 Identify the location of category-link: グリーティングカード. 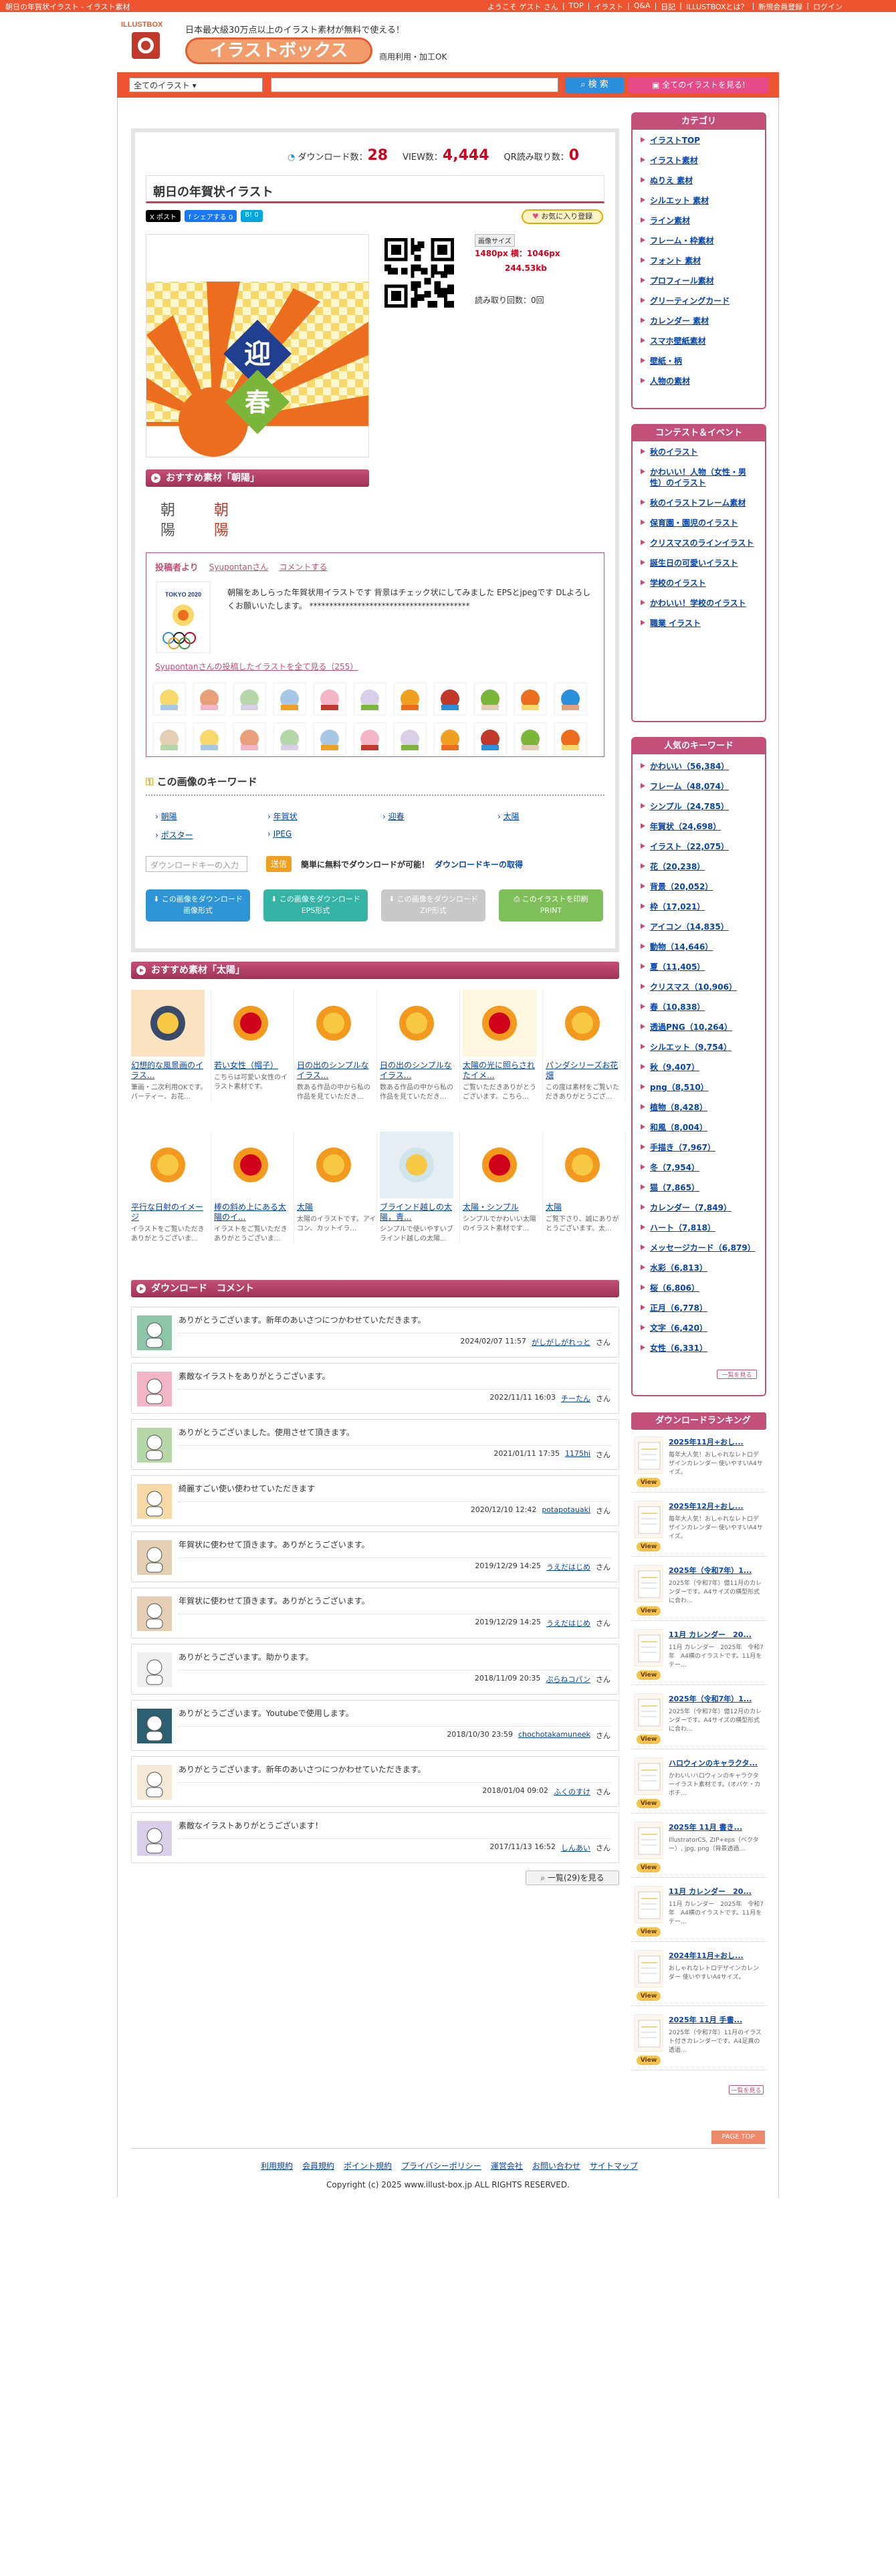
(699, 301).